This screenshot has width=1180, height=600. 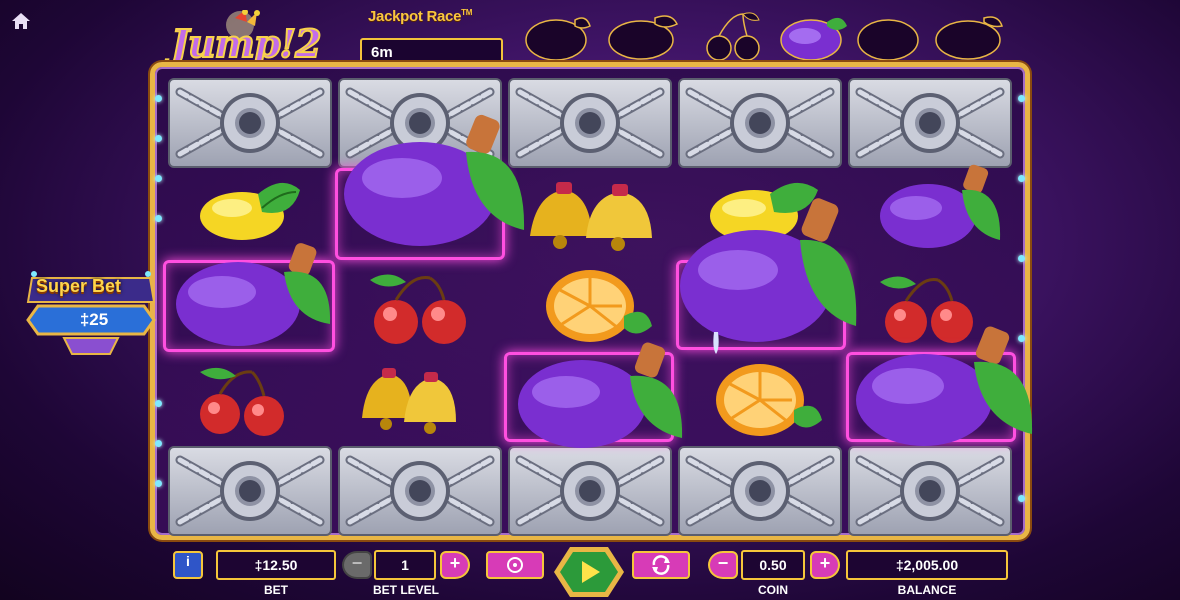 What do you see at coordinates (79, 286) in the screenshot?
I see `super-bet-title: Super Bet` at bounding box center [79, 286].